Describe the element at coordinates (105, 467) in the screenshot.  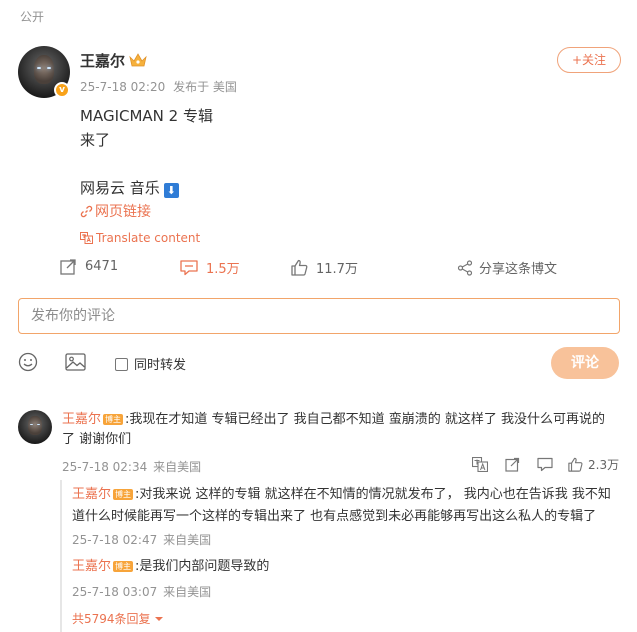
I see `comment-timestamp: 25-7-18 02:34` at that location.